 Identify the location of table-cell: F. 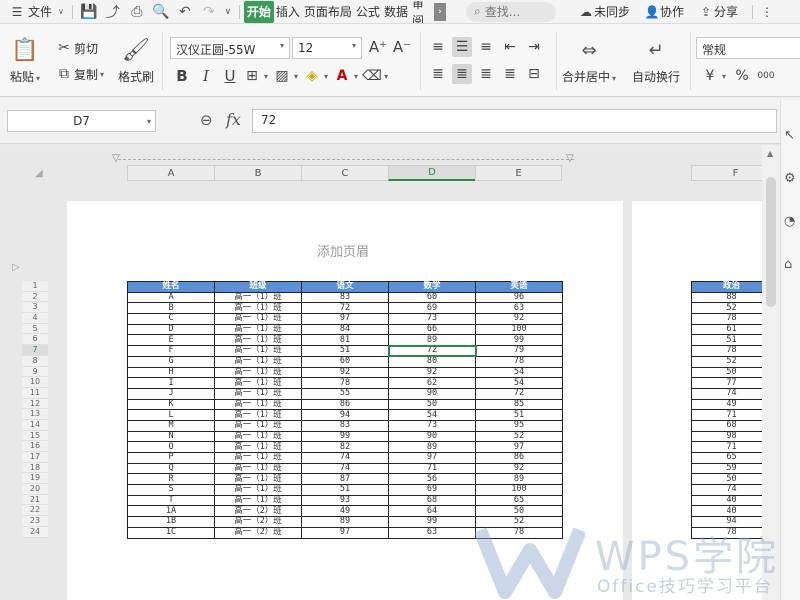
(171, 351).